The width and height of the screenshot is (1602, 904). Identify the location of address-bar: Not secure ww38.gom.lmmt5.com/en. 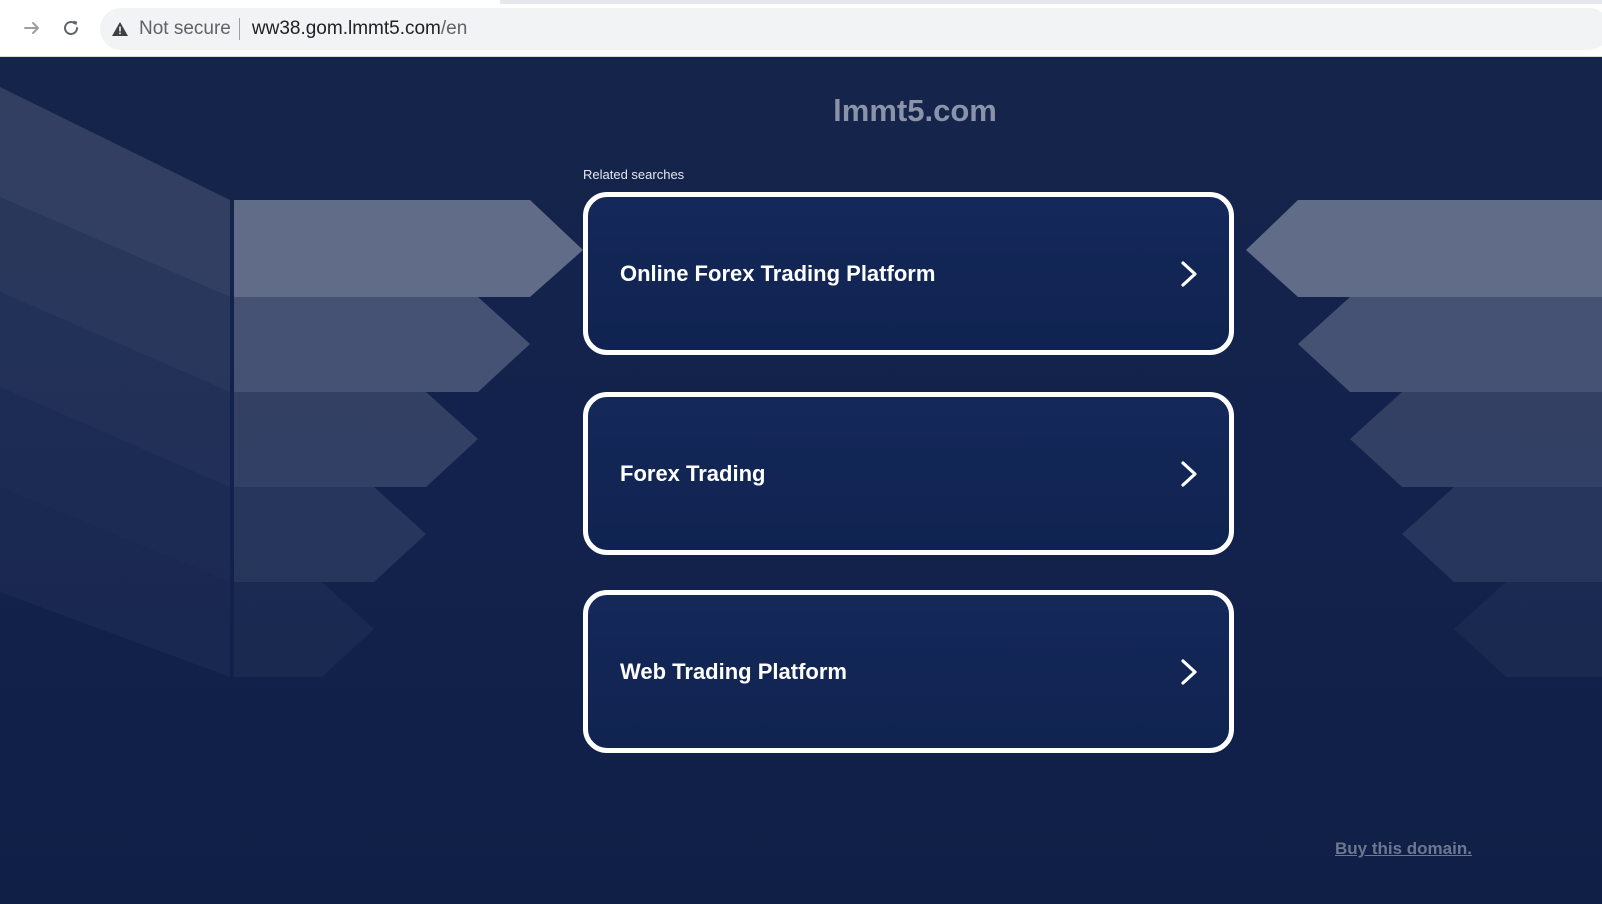
(851, 29).